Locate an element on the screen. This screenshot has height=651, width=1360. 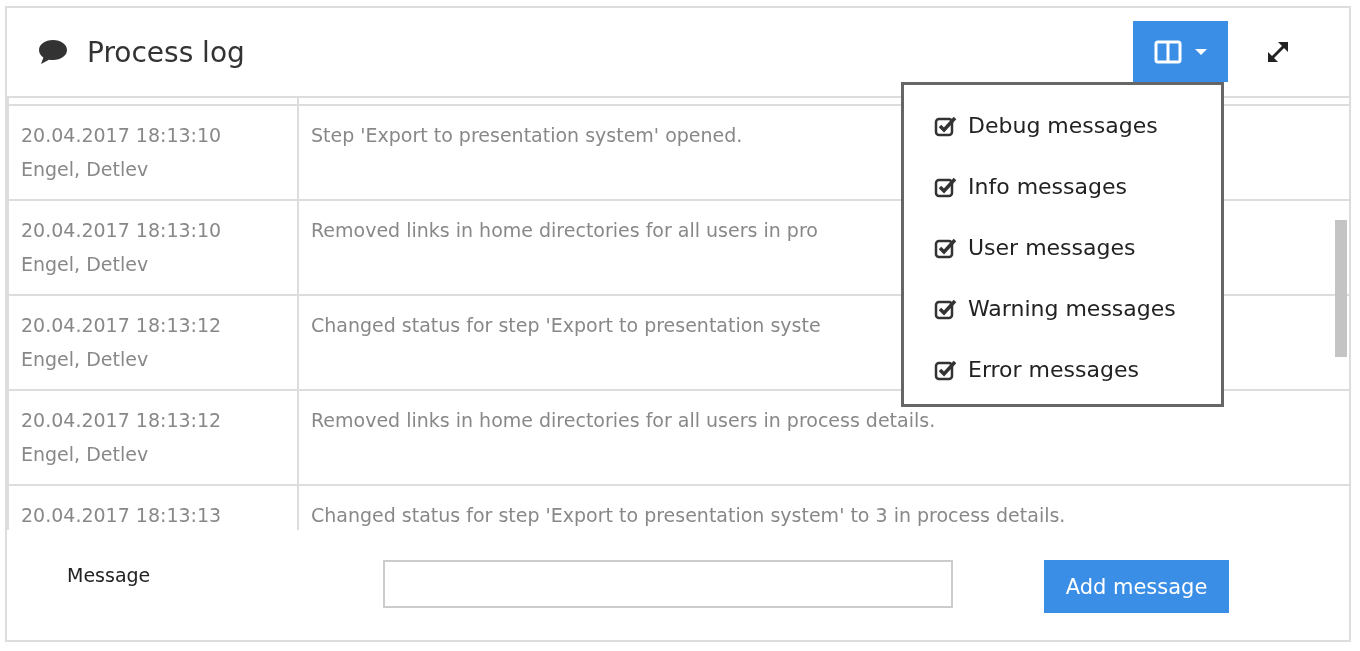
log-message: Changed status for step 'Export to presentation system' to 3 in process details. is located at coordinates (688, 515).